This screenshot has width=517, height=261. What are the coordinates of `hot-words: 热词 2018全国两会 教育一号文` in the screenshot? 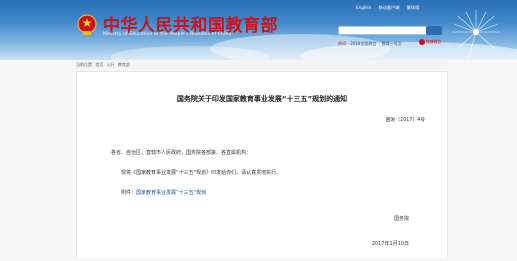 It's located at (372, 44).